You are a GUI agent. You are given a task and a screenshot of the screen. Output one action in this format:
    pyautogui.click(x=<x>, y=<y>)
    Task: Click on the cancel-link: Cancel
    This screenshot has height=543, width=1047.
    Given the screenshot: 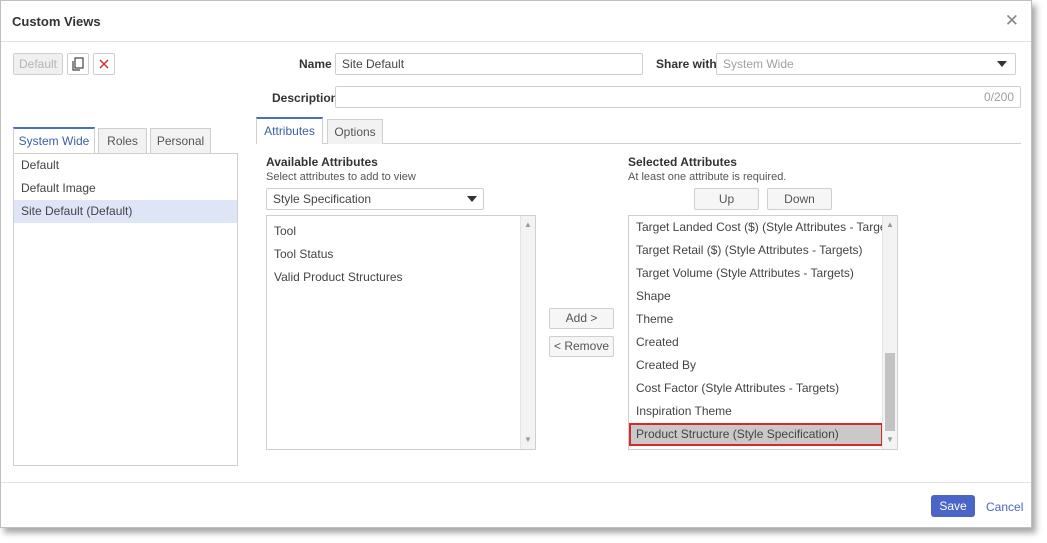 What is the action you would take?
    pyautogui.click(x=1004, y=507)
    